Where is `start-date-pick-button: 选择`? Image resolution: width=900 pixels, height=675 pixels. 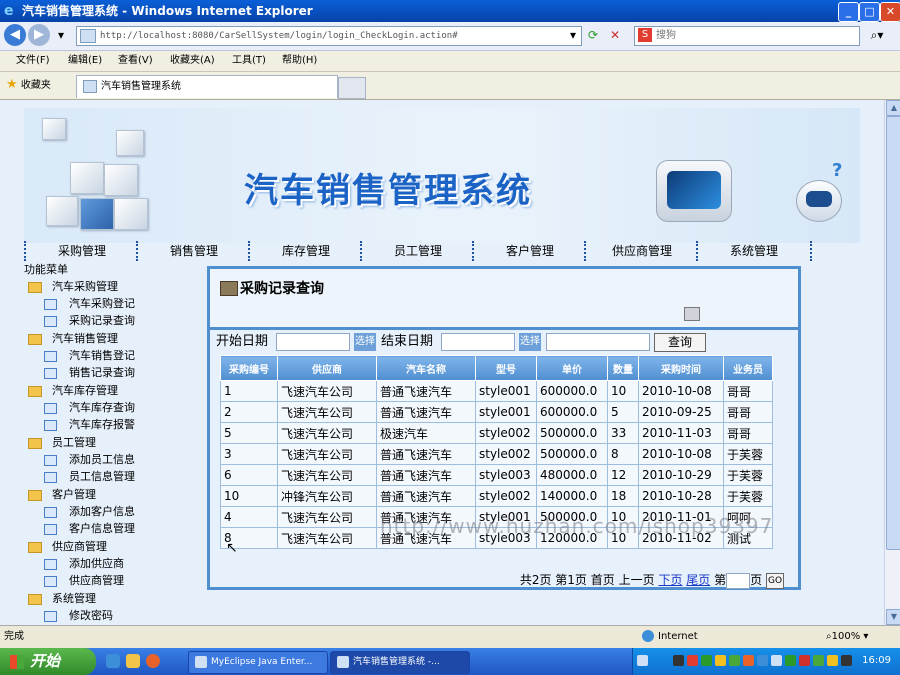 start-date-pick-button: 选择 is located at coordinates (365, 342).